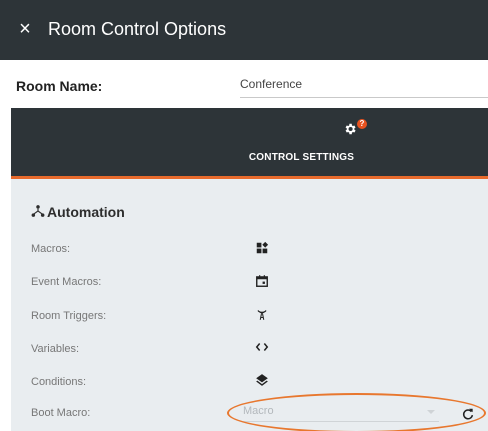 The height and width of the screenshot is (431, 488). Describe the element at coordinates (86, 212) in the screenshot. I see `section-title: Automation` at that location.